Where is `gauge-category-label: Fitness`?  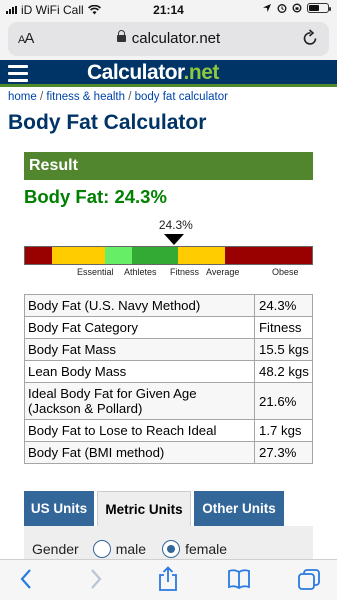
gauge-category-label: Fitness is located at coordinates (185, 272).